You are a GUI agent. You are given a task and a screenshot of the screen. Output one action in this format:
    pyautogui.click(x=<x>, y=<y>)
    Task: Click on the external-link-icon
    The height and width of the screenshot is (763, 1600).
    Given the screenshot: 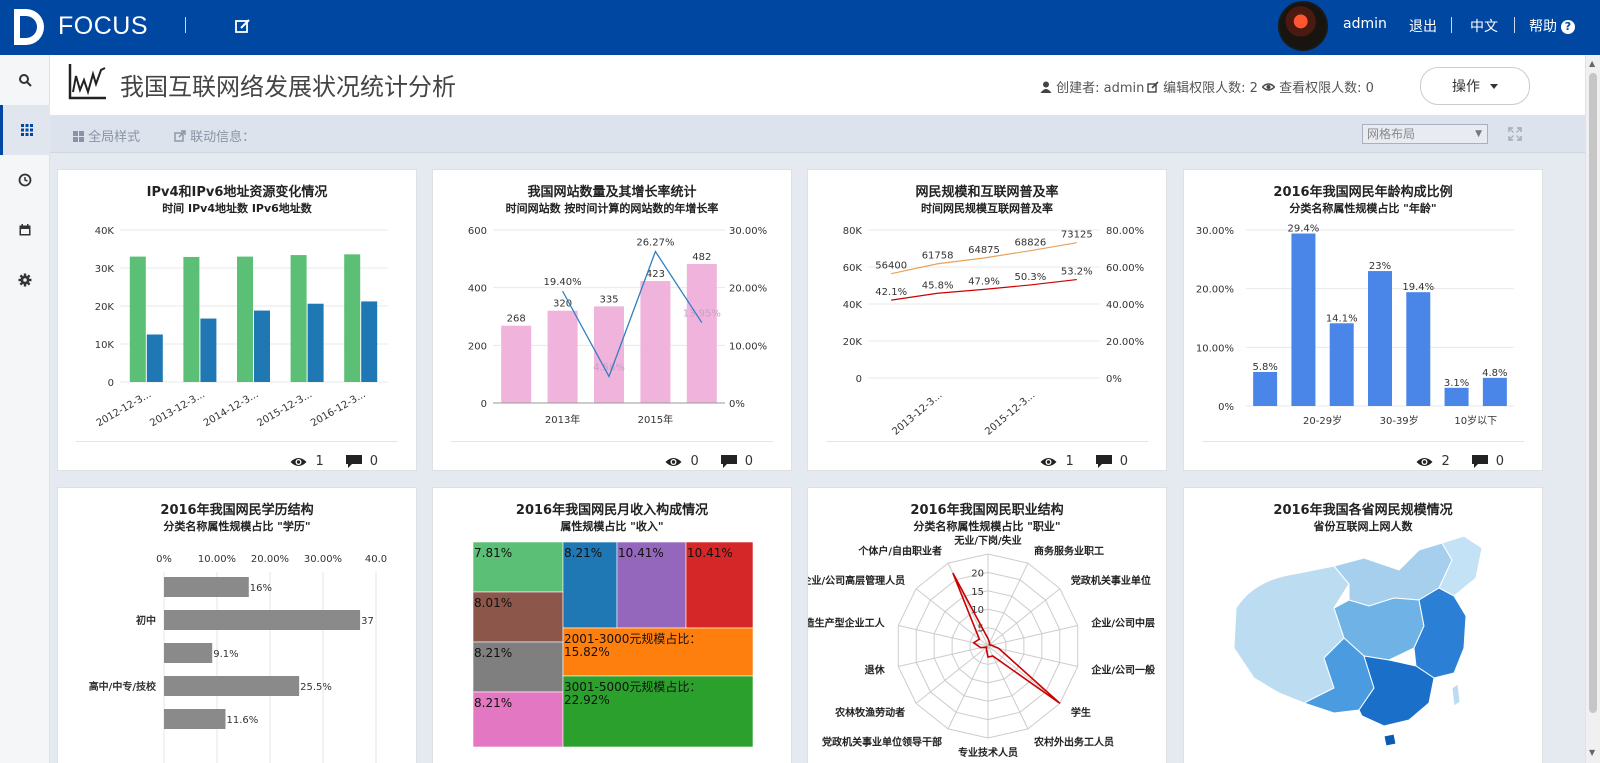 What is the action you would take?
    pyautogui.click(x=180, y=136)
    